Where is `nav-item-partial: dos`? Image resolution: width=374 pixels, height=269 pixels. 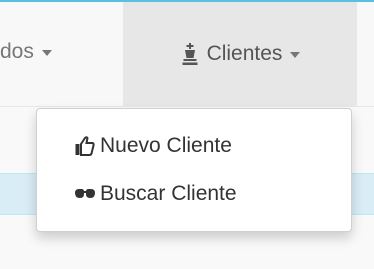 nav-item-partial: dos is located at coordinates (26, 52).